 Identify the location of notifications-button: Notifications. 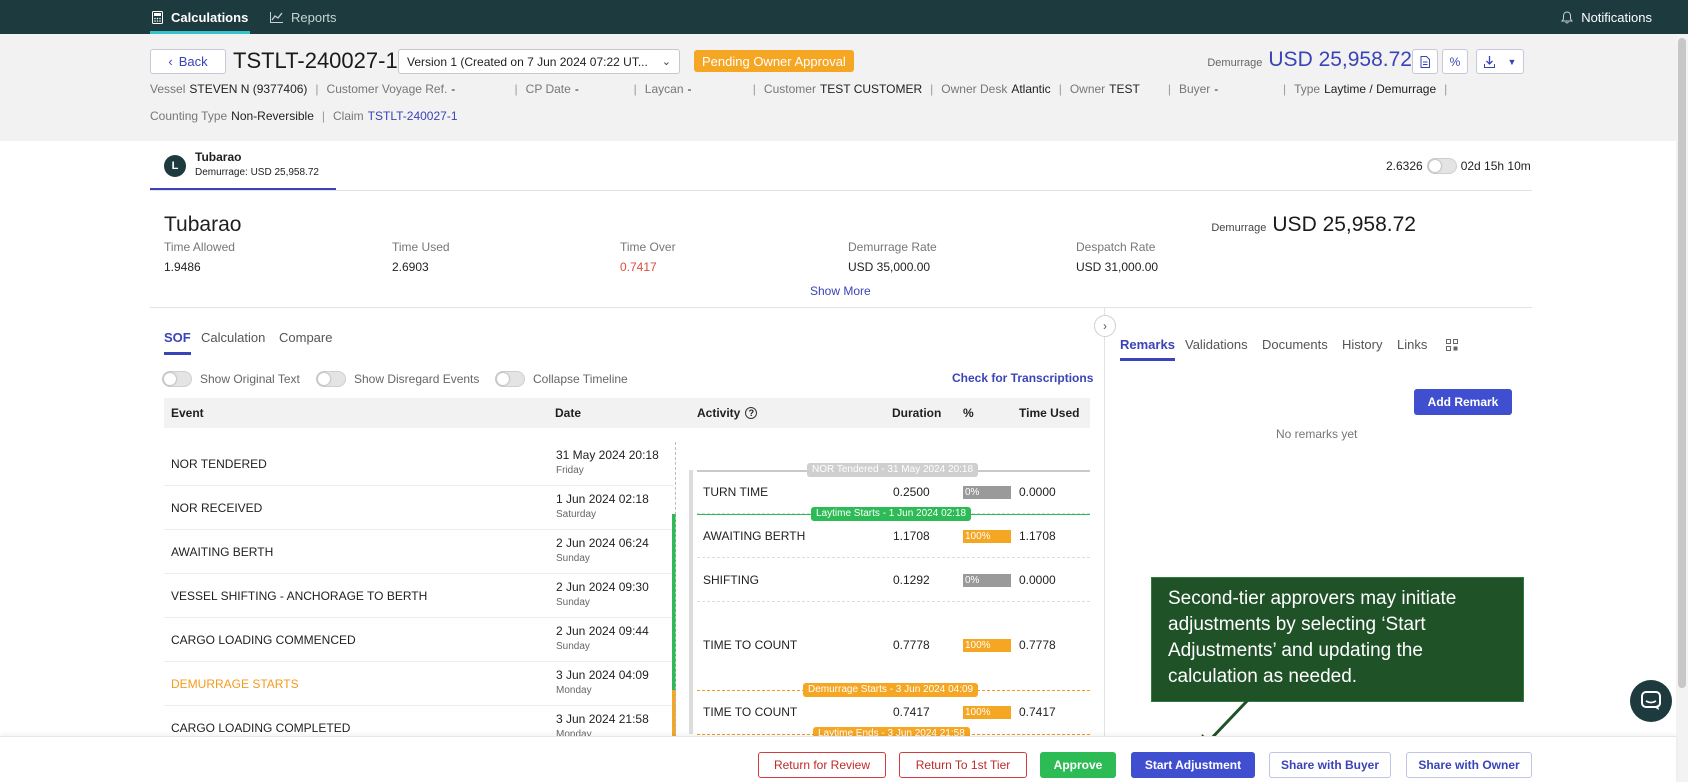
(1606, 17).